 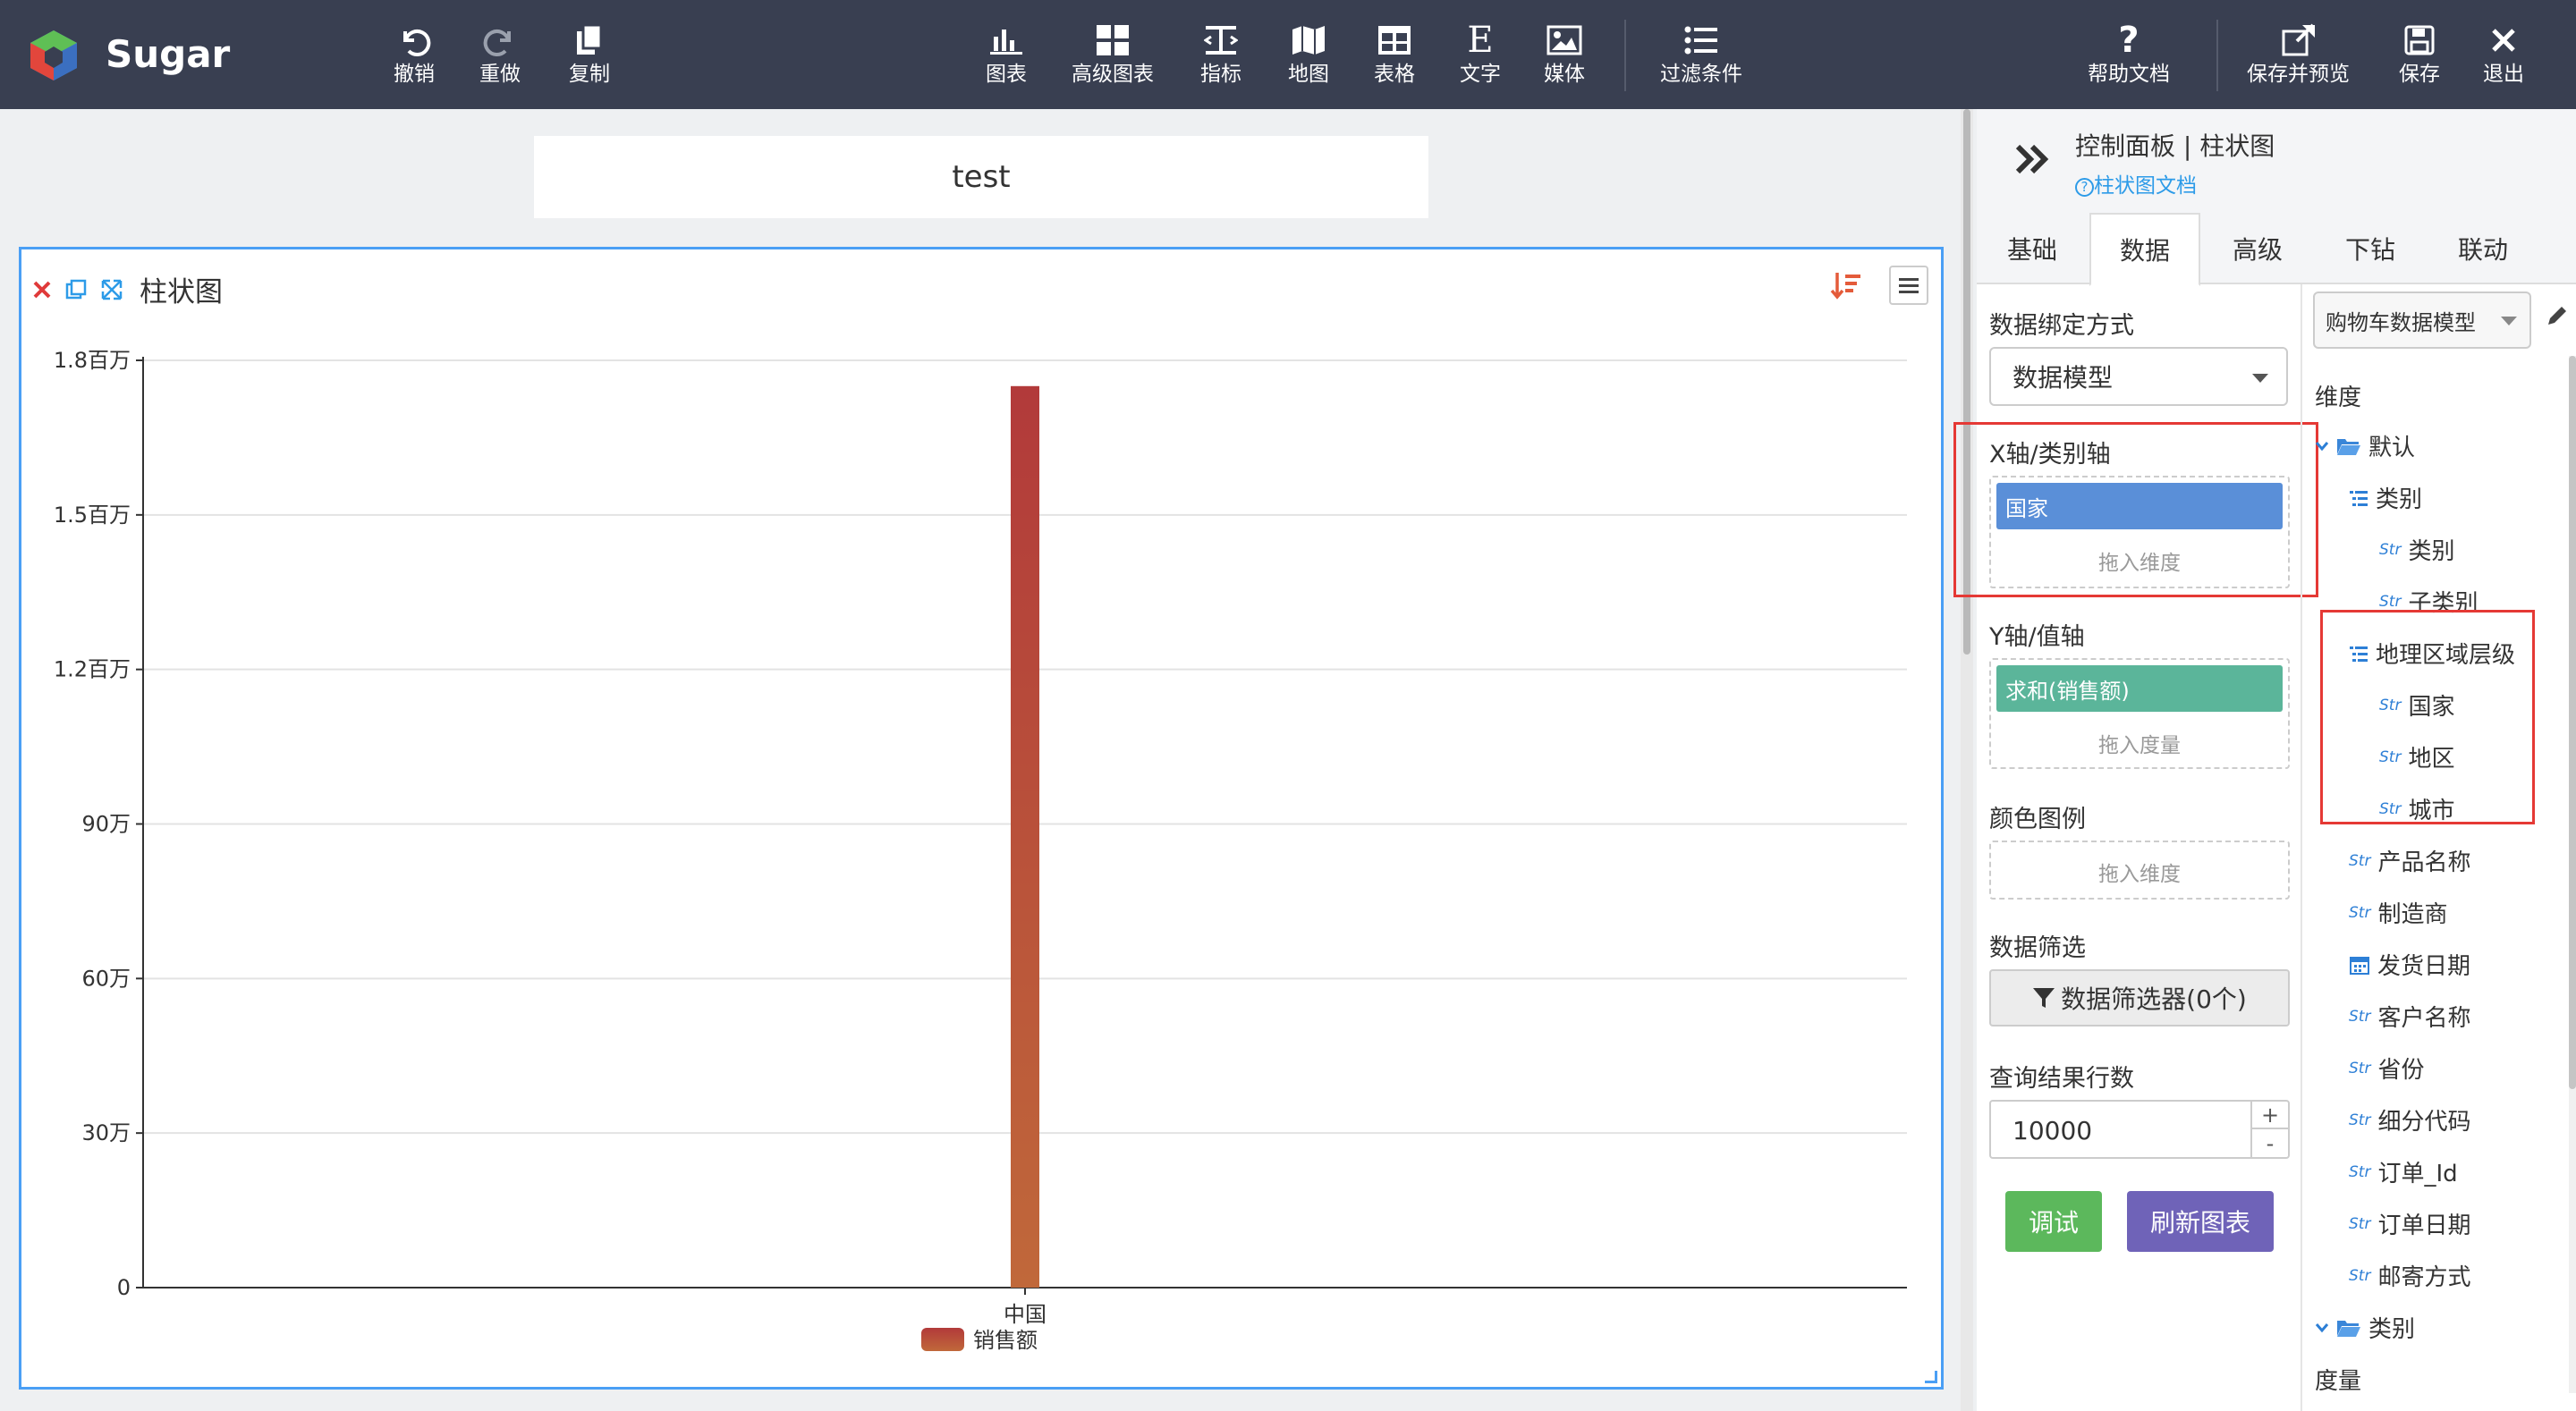 What do you see at coordinates (1480, 41) in the screenshot?
I see `text-icon: E` at bounding box center [1480, 41].